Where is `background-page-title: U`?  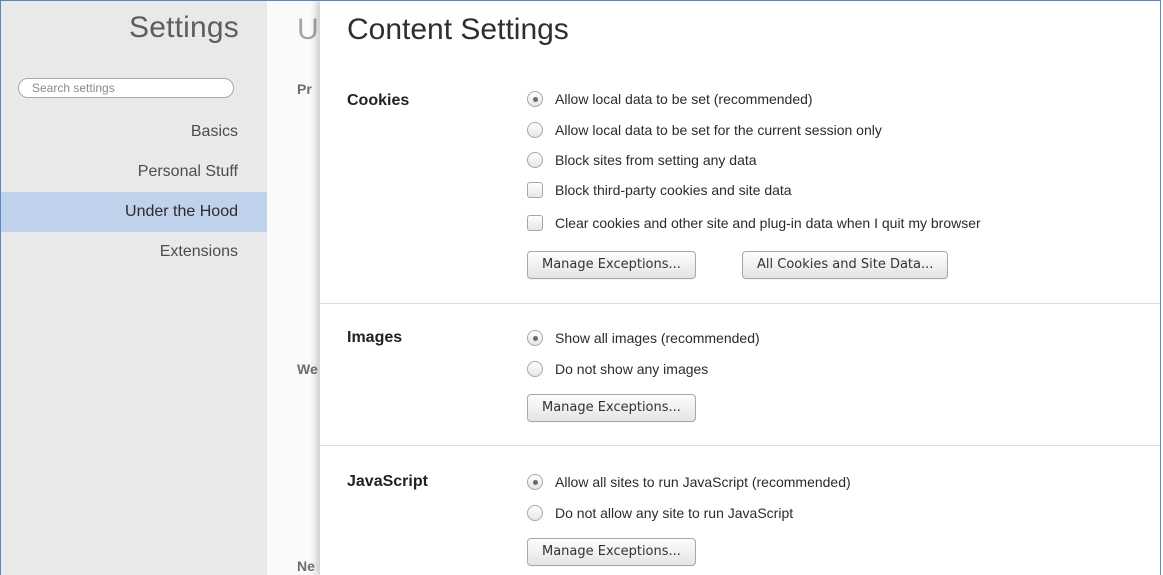
background-page-title: U is located at coordinates (308, 29).